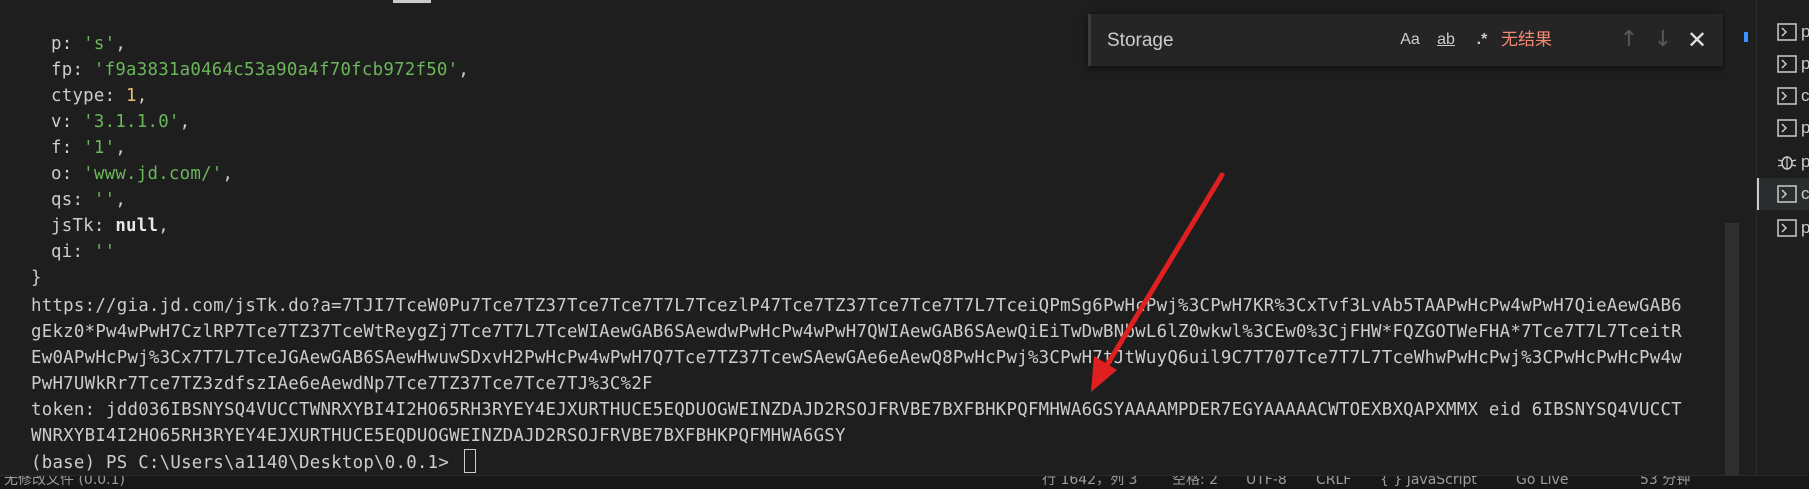 The width and height of the screenshot is (1809, 489). I want to click on status-line-col: 行 1642，列 3, so click(1089, 482).